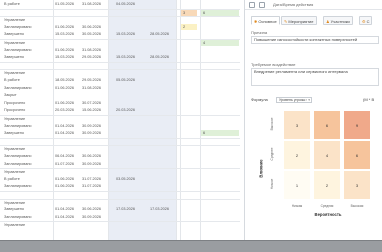 This screenshot has width=382, height=252. Describe the element at coordinates (327, 155) in the screenshot. I see `matrix-cell: 4` at that location.